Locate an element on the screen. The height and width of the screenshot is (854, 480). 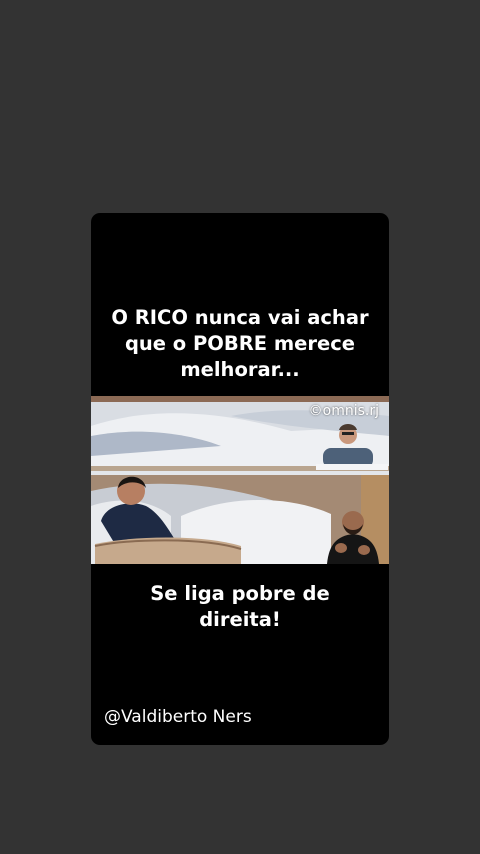
tv-studio-scene is located at coordinates (240, 480).